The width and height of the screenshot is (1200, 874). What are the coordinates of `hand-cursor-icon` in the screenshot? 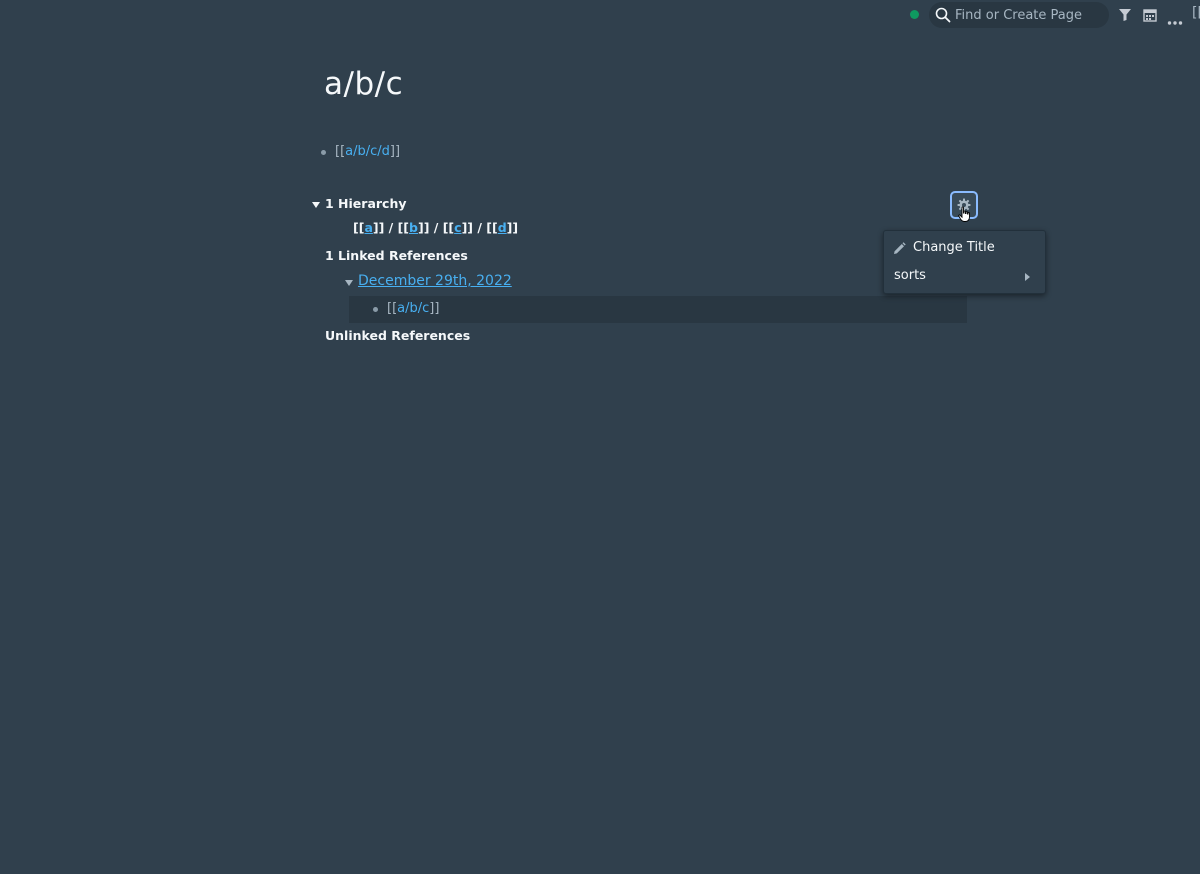 It's located at (965, 216).